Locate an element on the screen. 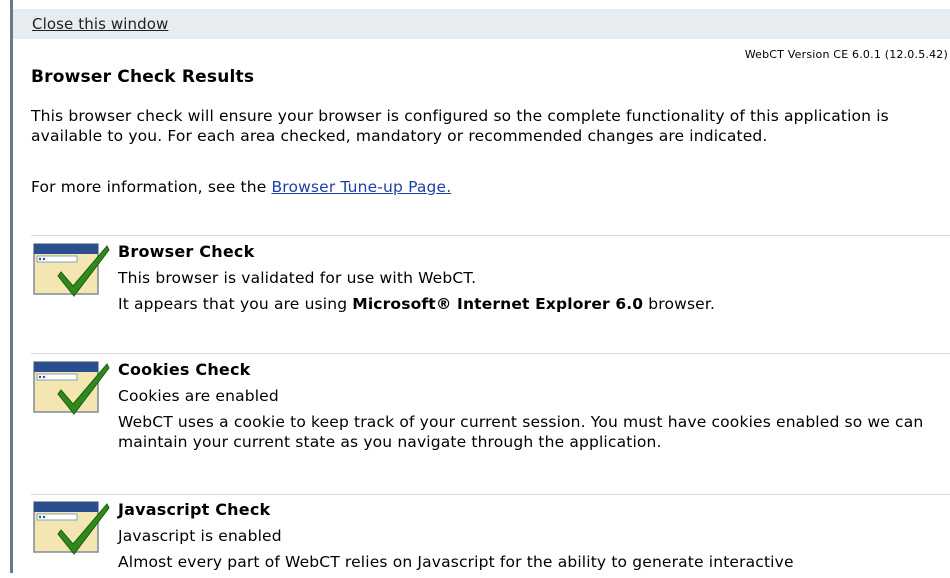  check-title: Browser Check is located at coordinates (186, 251).